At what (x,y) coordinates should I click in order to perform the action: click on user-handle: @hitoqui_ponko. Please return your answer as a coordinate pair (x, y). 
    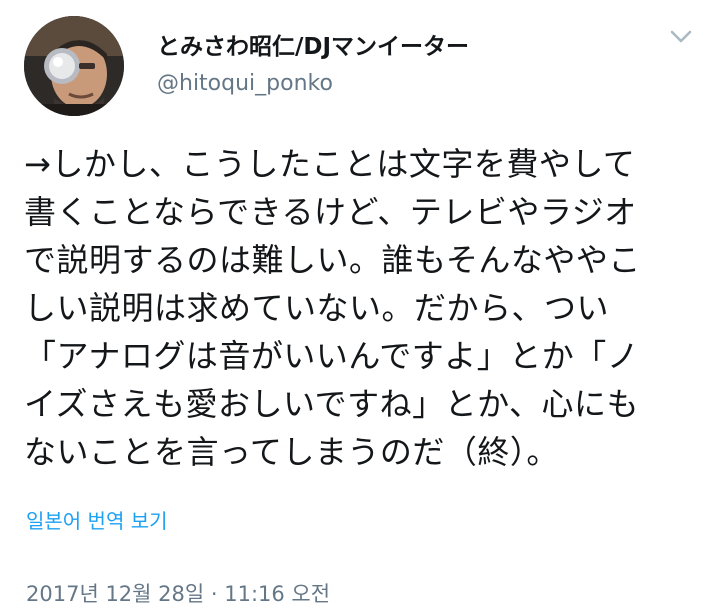
    Looking at the image, I should click on (313, 84).